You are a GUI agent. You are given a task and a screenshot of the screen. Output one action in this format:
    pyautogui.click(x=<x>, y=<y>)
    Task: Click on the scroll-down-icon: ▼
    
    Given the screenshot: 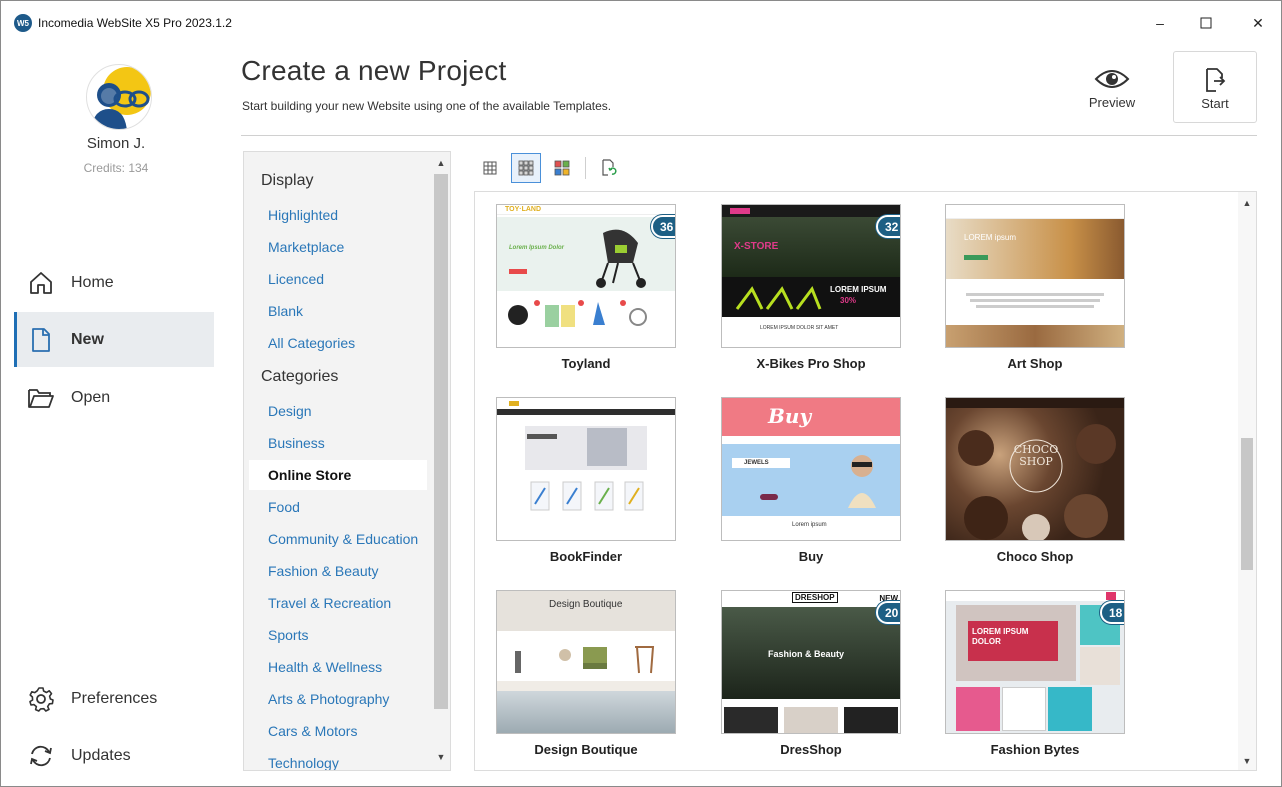 What is the action you would take?
    pyautogui.click(x=441, y=757)
    